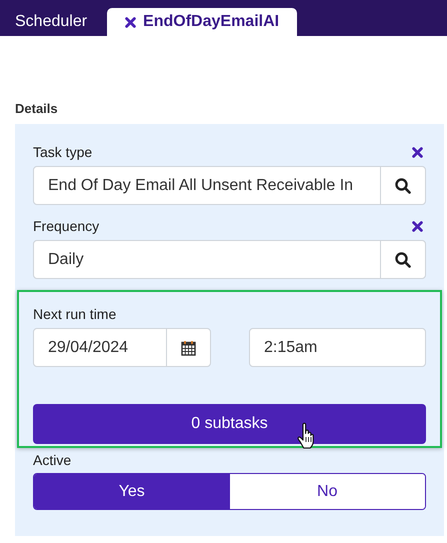  Describe the element at coordinates (52, 460) in the screenshot. I see `field-label: Active` at that location.